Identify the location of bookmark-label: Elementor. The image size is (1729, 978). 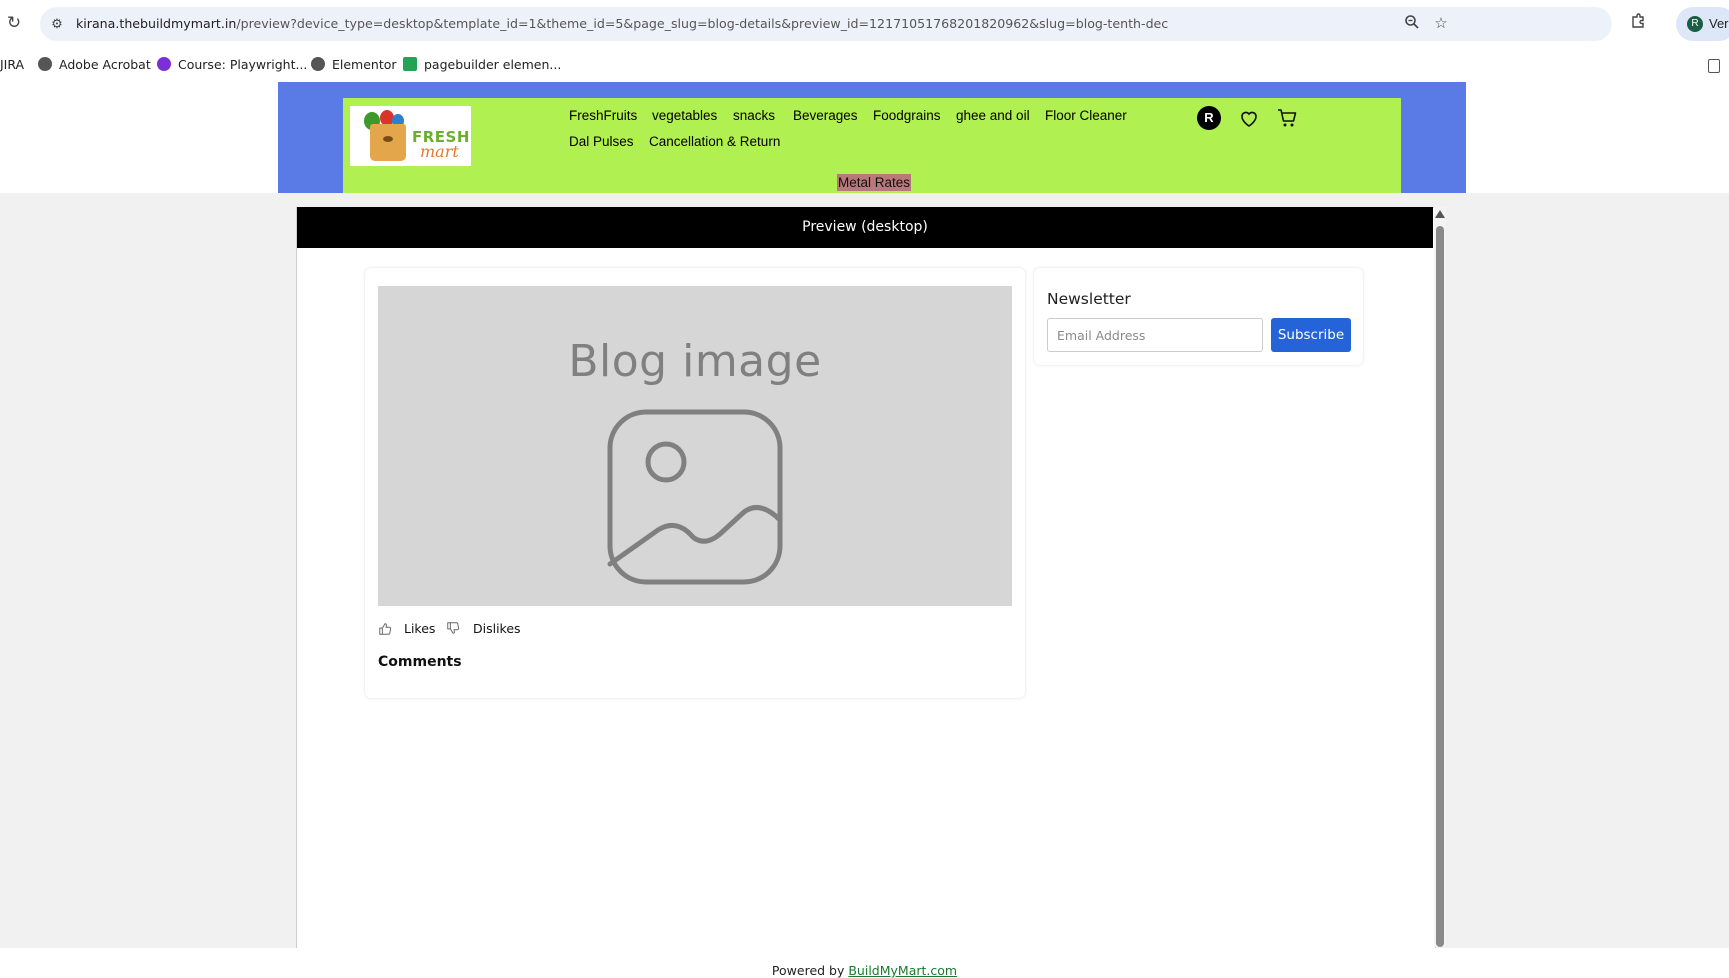
(364, 64).